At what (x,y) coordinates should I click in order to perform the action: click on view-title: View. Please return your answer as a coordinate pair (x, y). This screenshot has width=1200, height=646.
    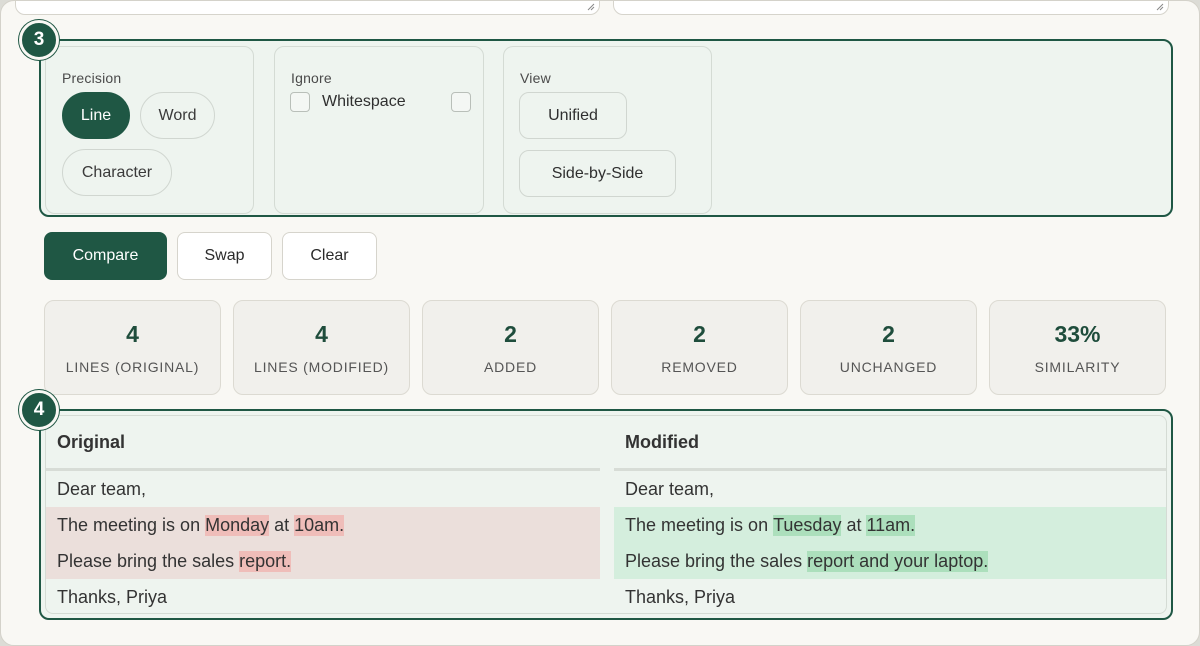
    Looking at the image, I should click on (535, 78).